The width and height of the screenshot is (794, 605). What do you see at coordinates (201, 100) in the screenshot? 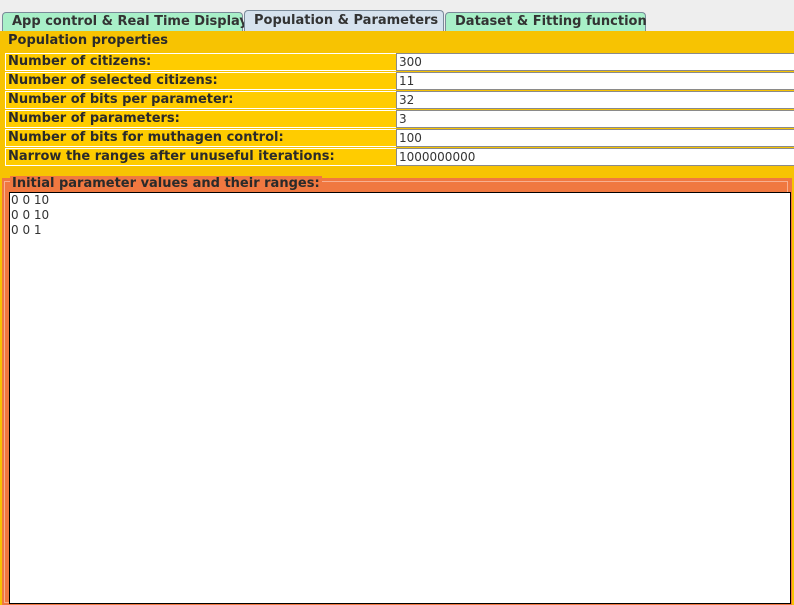
I see `bits-per-parameter-label: Number of bits per parameter:` at bounding box center [201, 100].